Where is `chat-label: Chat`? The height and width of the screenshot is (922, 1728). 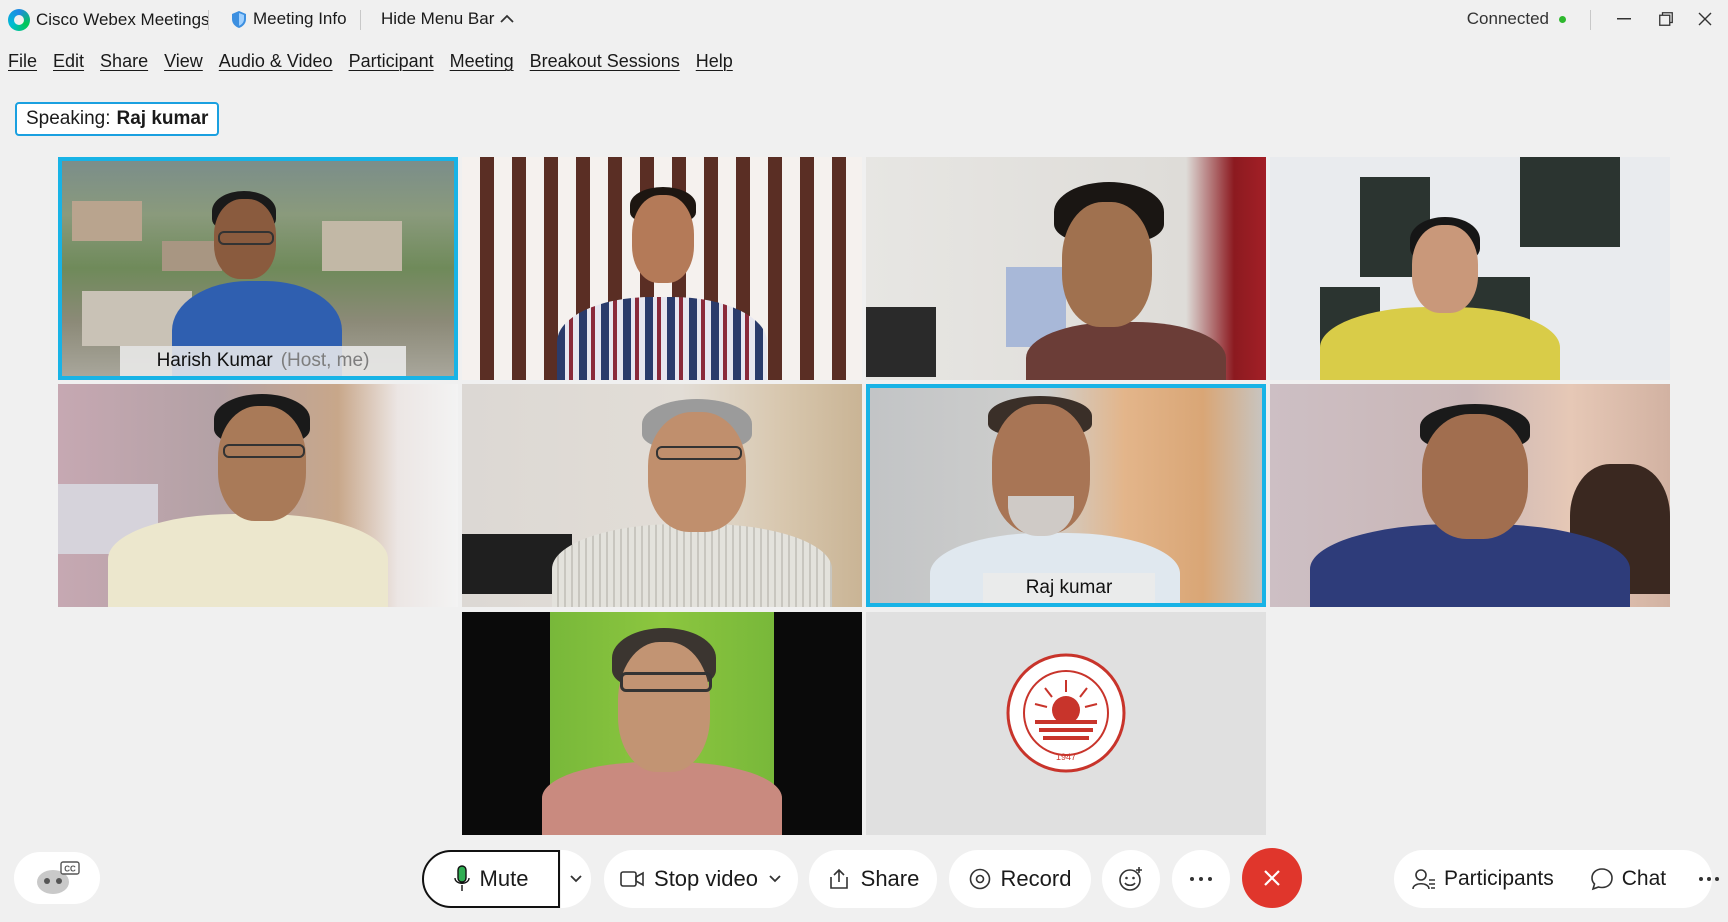 chat-label: Chat is located at coordinates (1644, 878).